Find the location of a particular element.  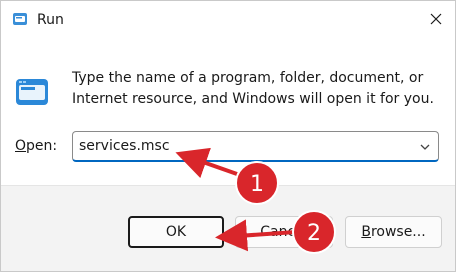

window-title: Run is located at coordinates (50, 20).